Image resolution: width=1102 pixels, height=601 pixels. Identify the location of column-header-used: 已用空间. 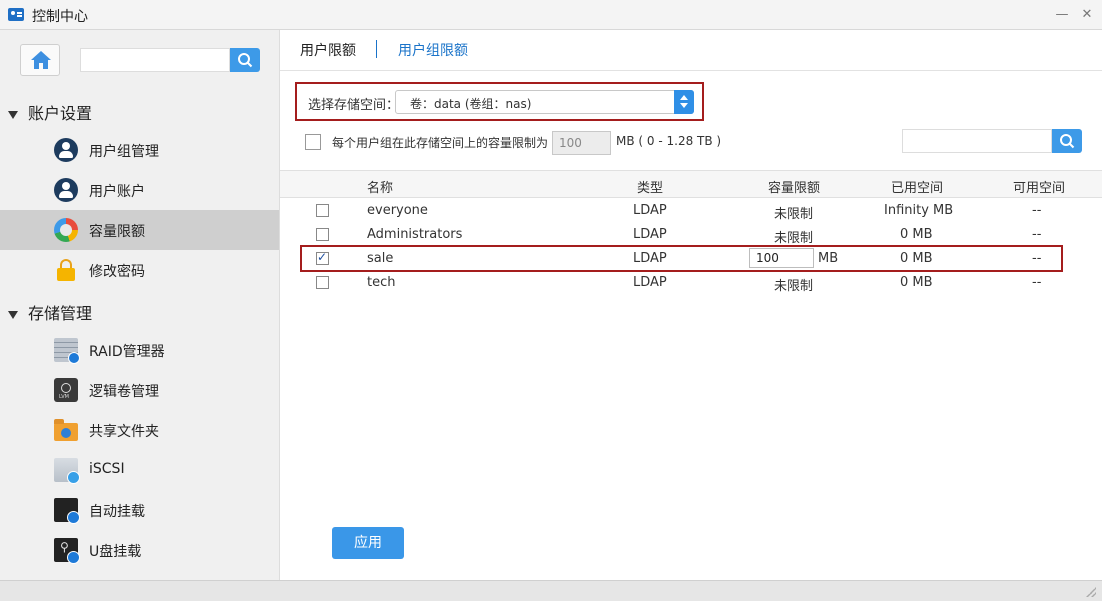
(917, 186).